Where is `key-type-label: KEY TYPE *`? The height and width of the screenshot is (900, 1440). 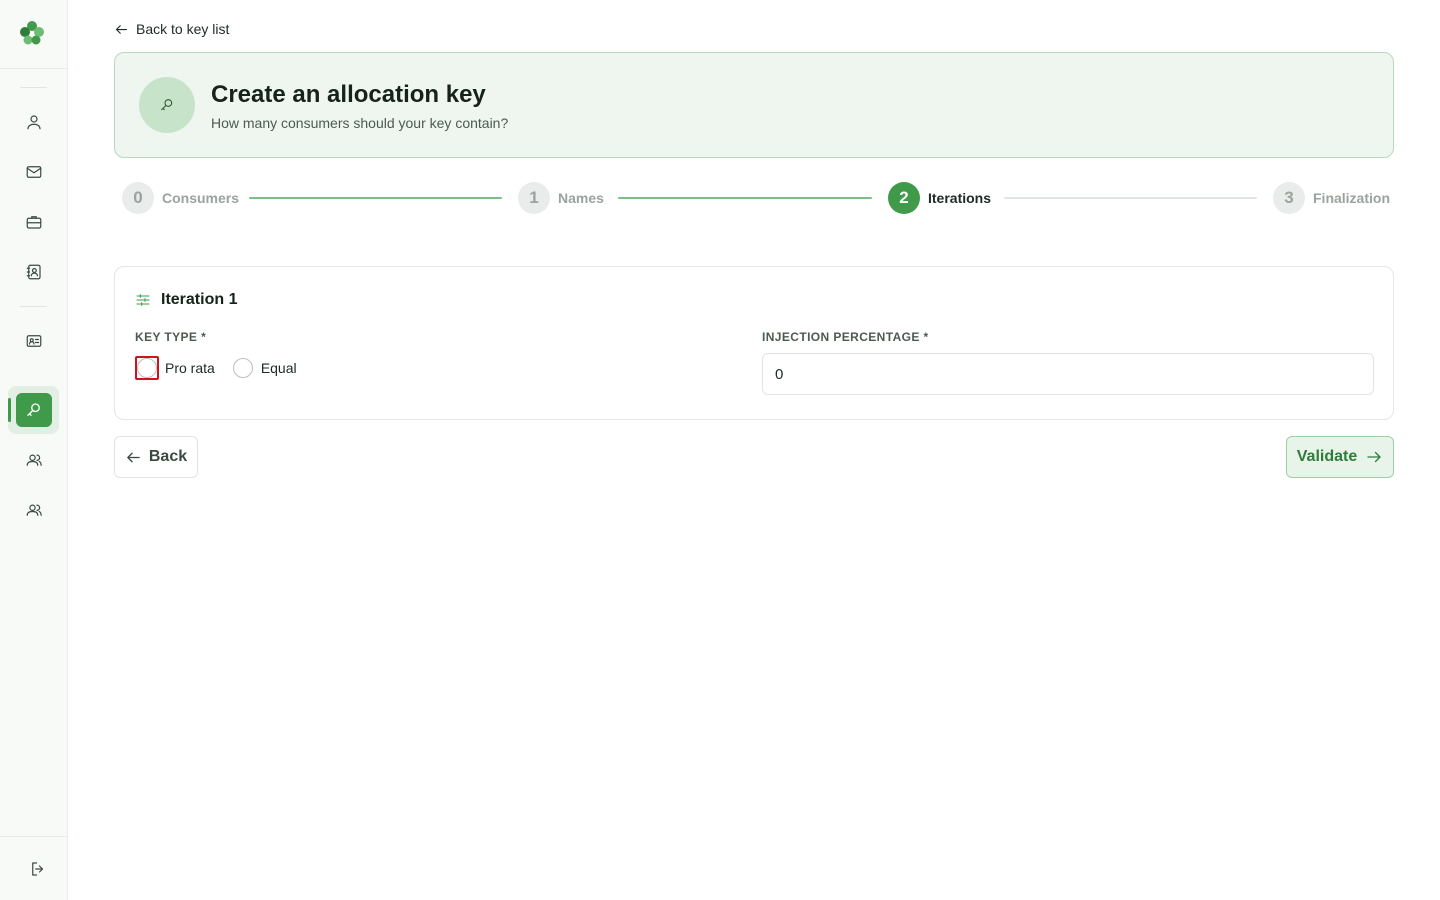 key-type-label: KEY TYPE * is located at coordinates (171, 337).